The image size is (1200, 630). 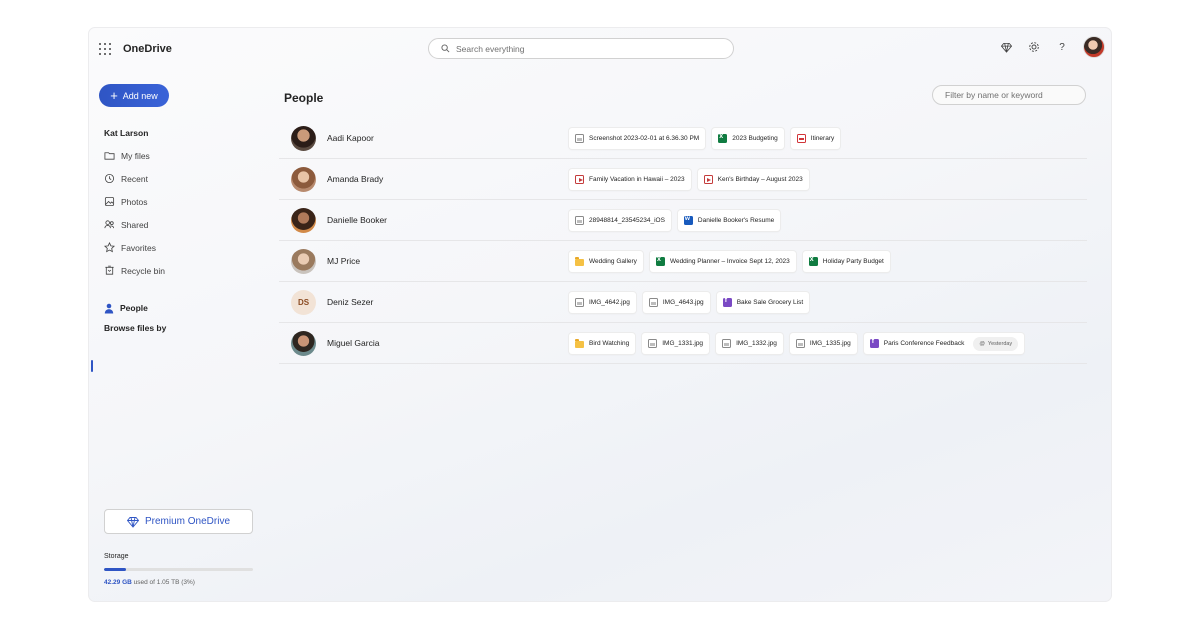 I want to click on sidebar-item-label: Shared, so click(x=135, y=224).